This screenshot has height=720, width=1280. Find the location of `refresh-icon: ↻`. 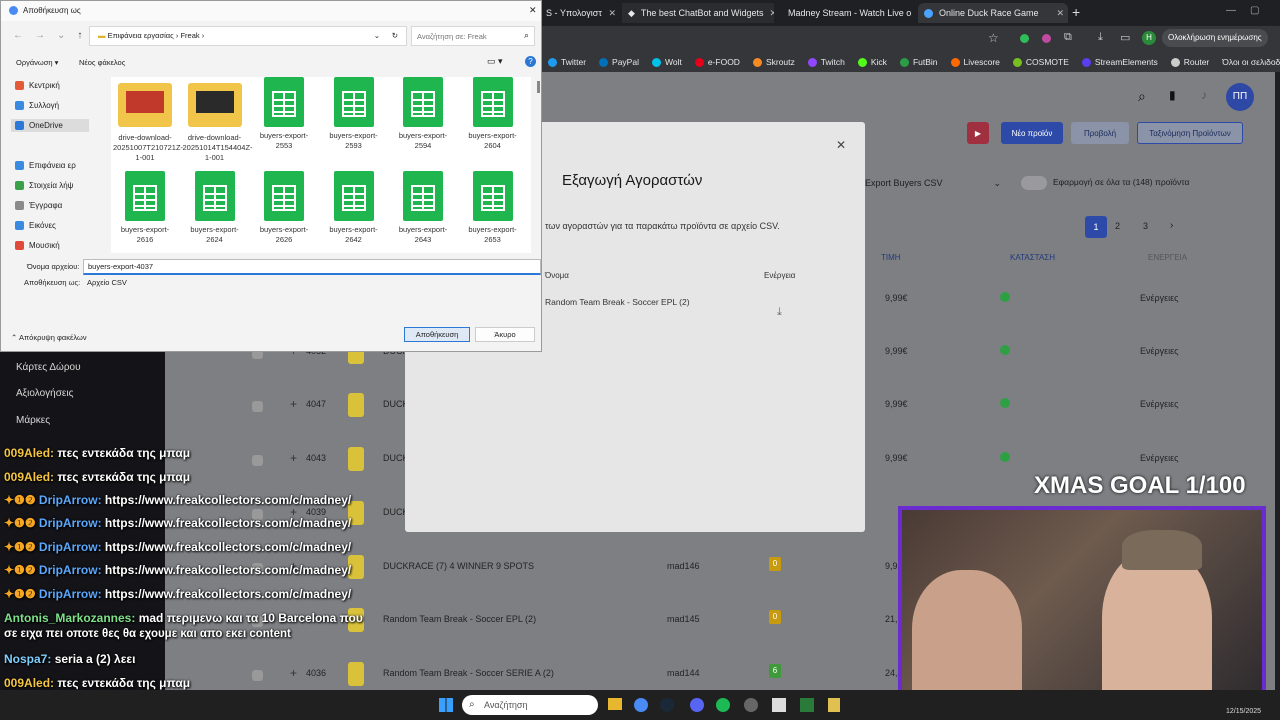

refresh-icon: ↻ is located at coordinates (395, 36).